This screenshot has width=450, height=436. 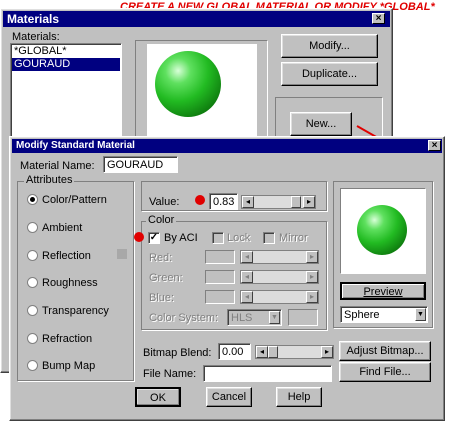 What do you see at coordinates (162, 298) in the screenshot?
I see `blue-label: Blue:` at bounding box center [162, 298].